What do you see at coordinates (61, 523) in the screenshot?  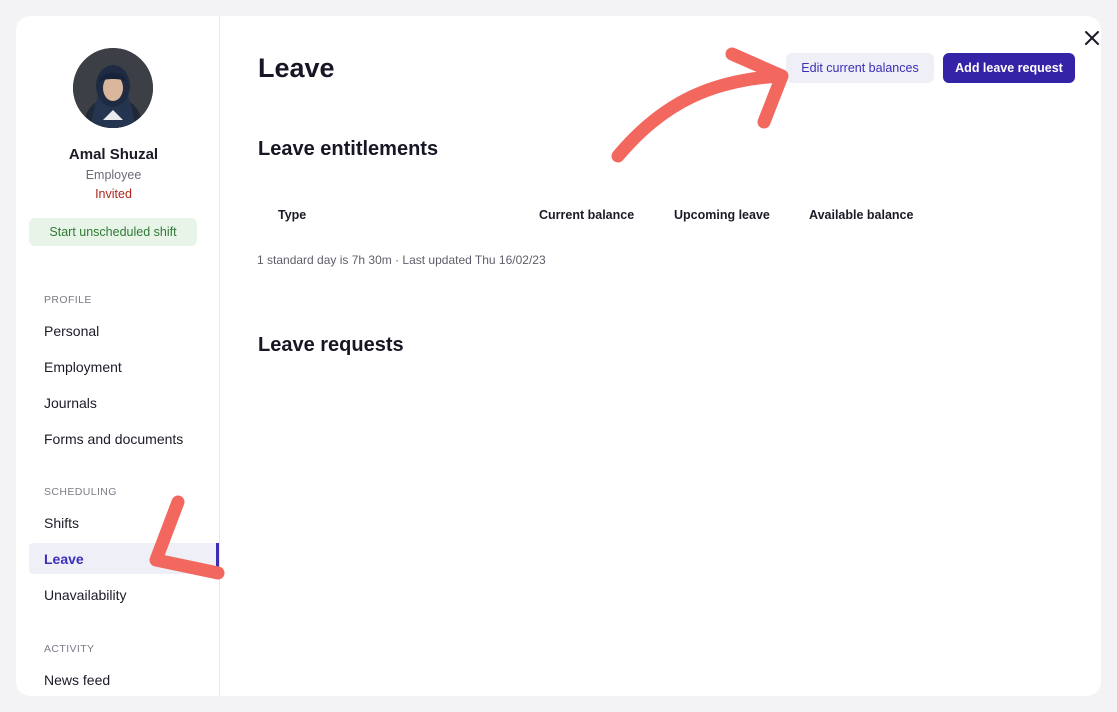 I see `sidebar-item-shifts: Shifts` at bounding box center [61, 523].